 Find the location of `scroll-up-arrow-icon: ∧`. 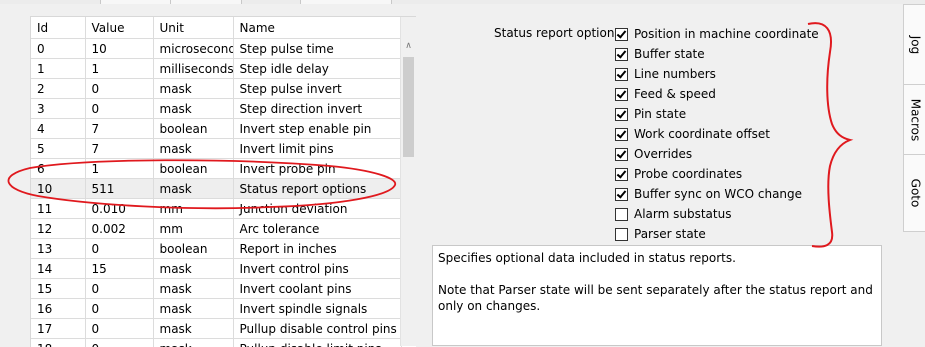

scroll-up-arrow-icon: ∧ is located at coordinates (408, 46).